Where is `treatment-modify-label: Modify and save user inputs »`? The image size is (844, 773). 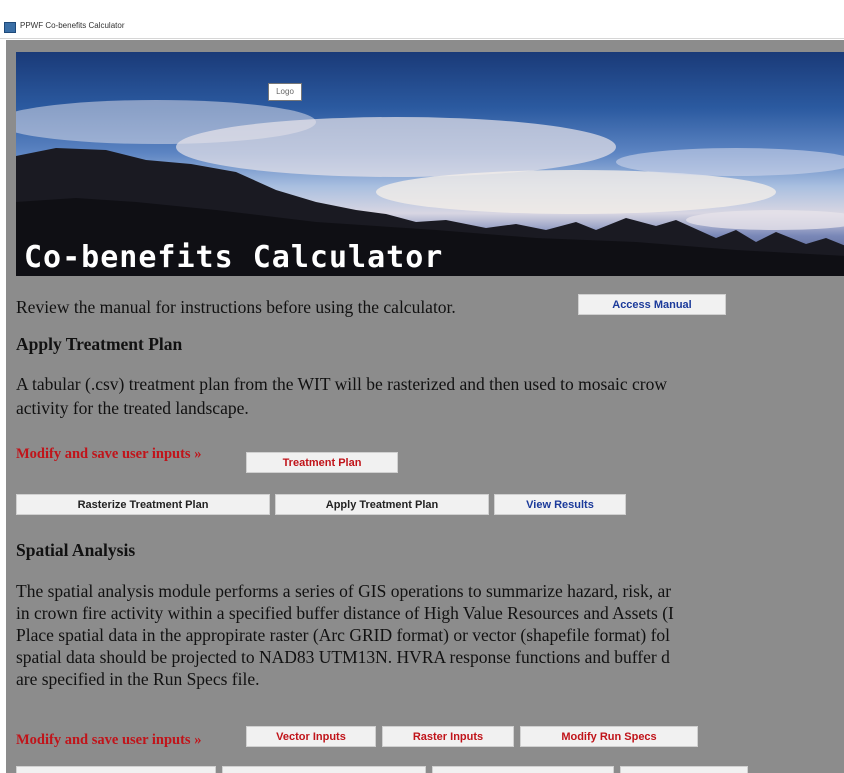
treatment-modify-label: Modify and save user inputs » is located at coordinates (109, 454).